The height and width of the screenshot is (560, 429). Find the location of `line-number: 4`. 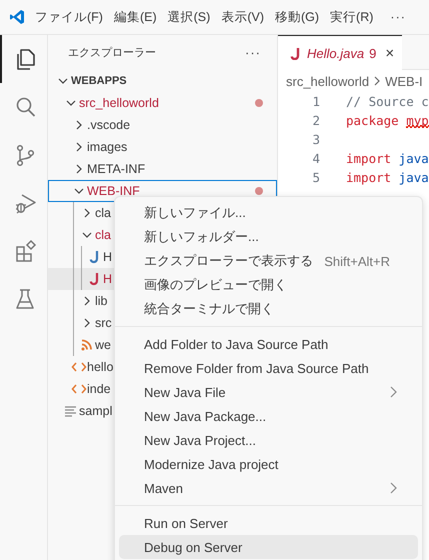

line-number: 4 is located at coordinates (315, 158).